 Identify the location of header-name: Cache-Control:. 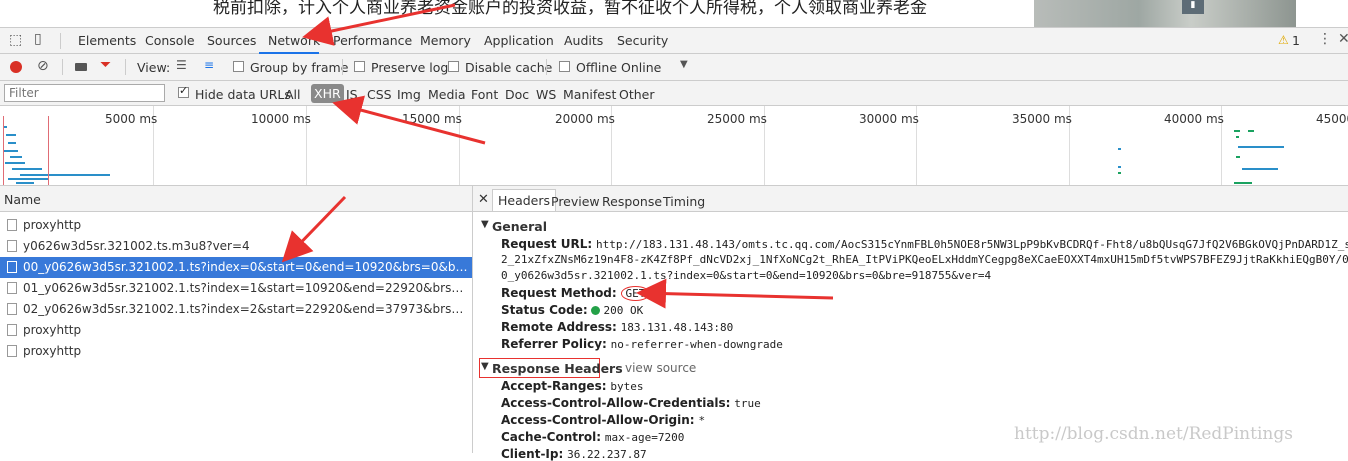
(551, 437).